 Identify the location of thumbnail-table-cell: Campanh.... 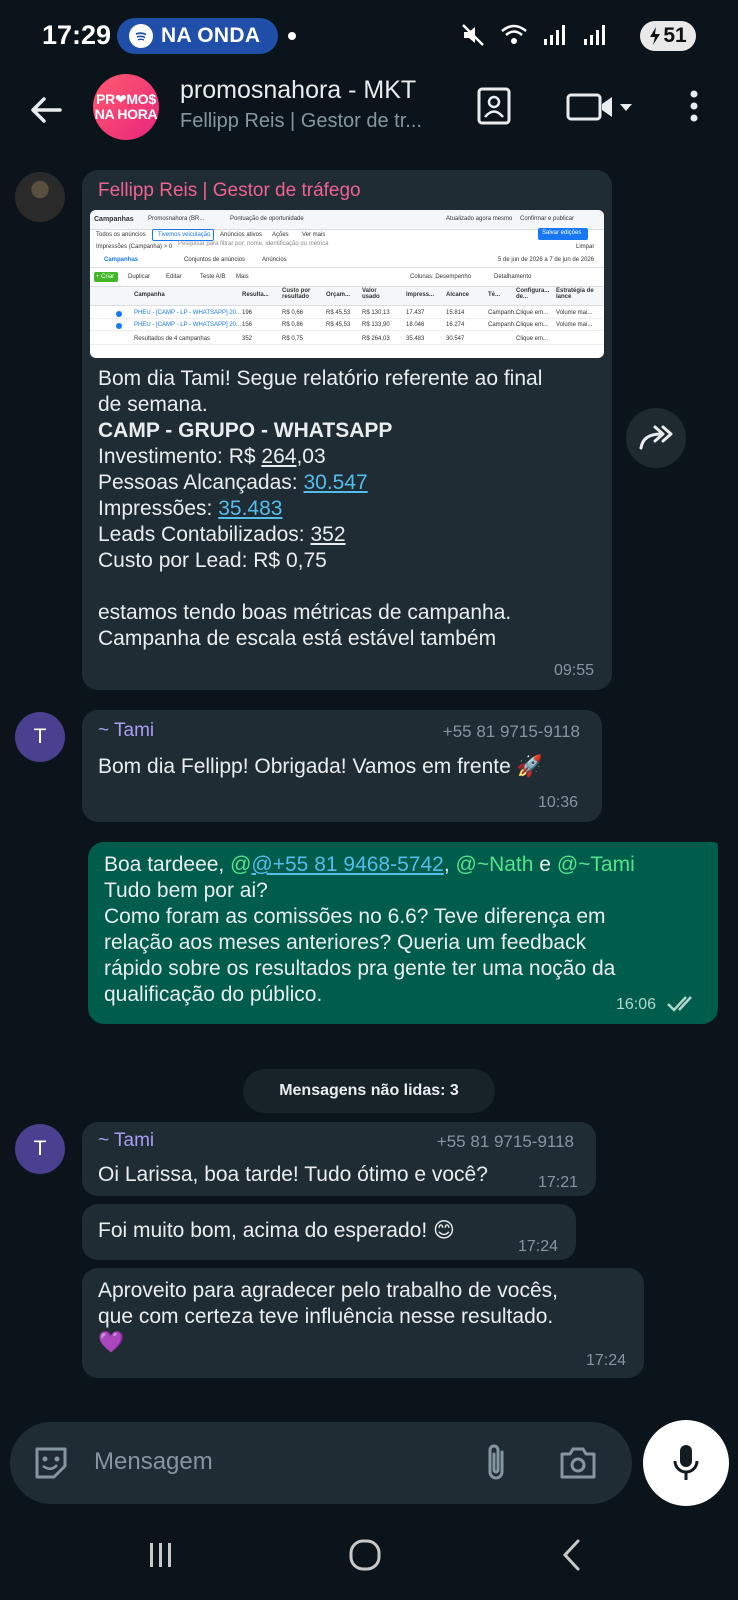
(504, 313).